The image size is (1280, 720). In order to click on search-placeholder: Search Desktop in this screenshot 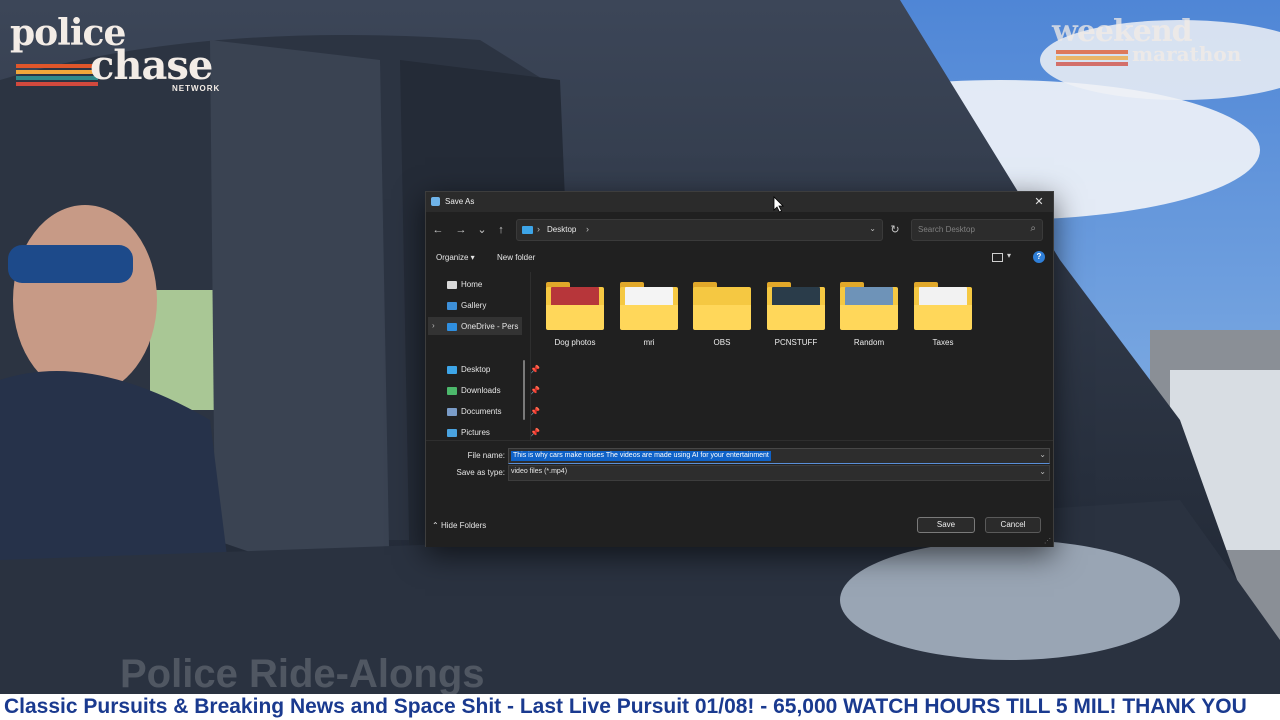, I will do `click(946, 229)`.